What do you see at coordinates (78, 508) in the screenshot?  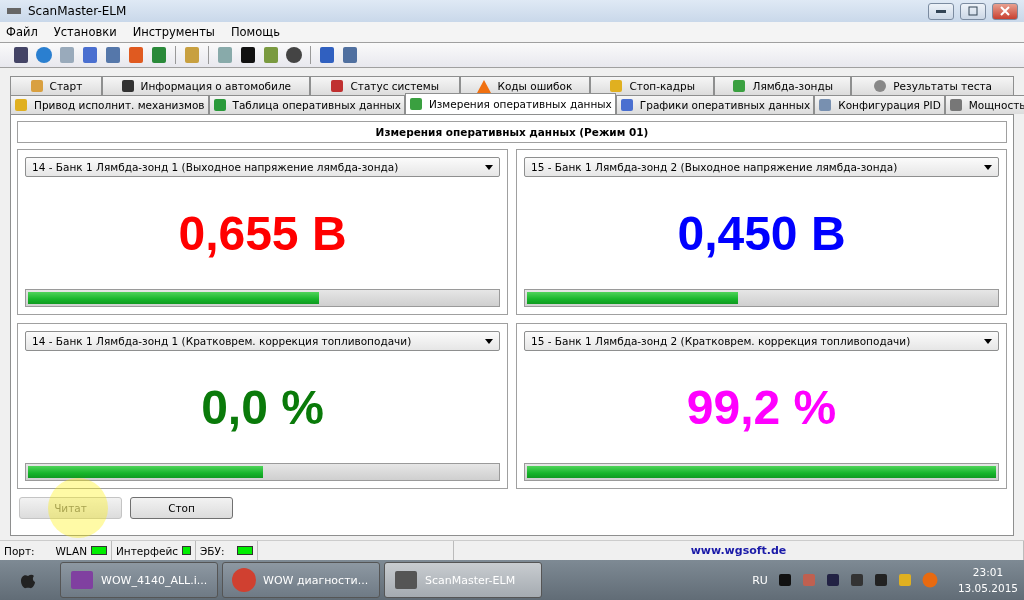 I see `cursor-highlight` at bounding box center [78, 508].